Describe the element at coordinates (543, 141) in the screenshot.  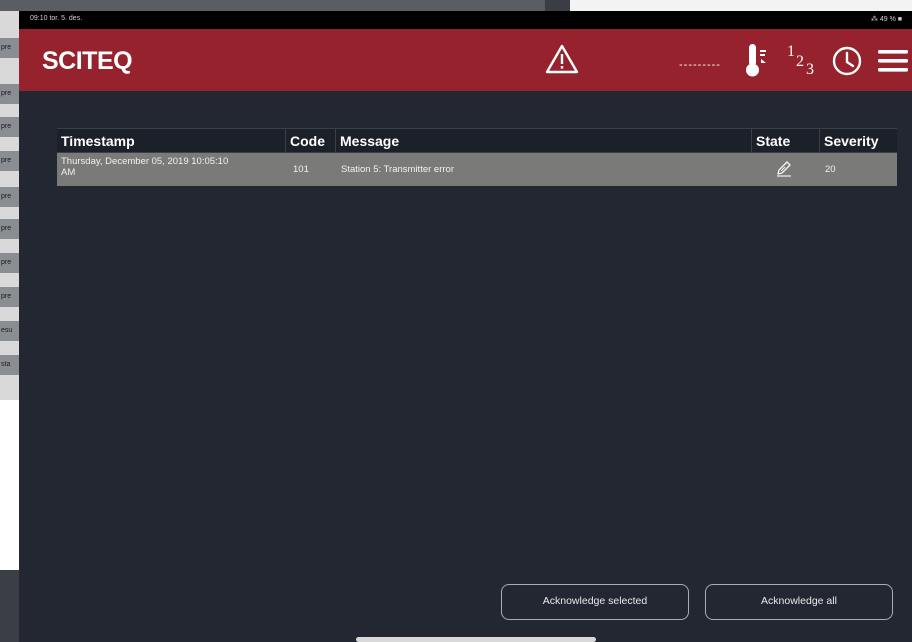
I see `column-header-message: Message` at that location.